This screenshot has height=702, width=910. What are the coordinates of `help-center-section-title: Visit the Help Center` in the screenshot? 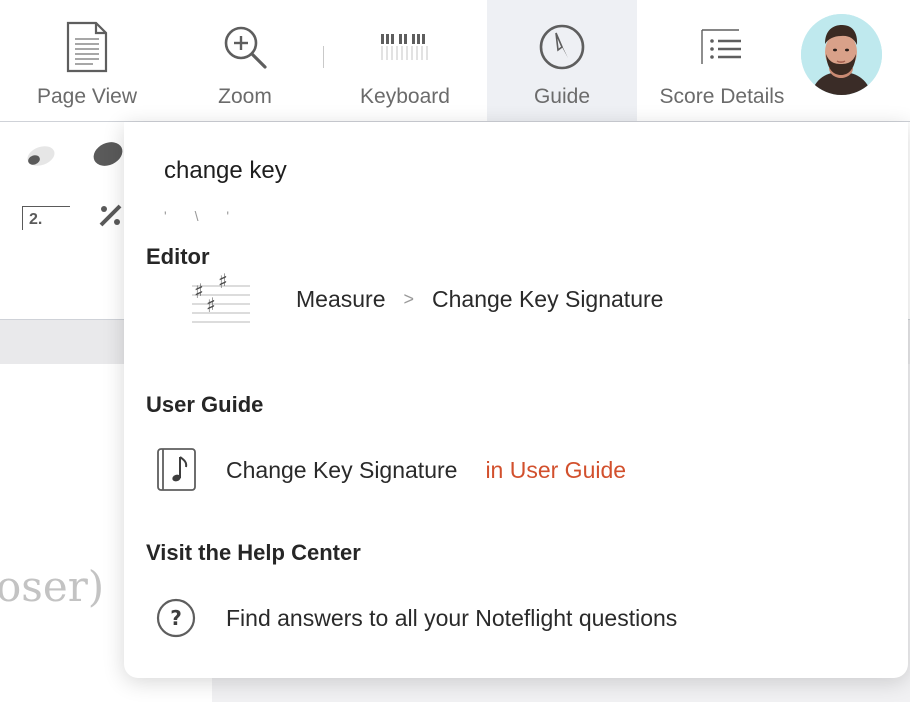 It's located at (253, 552).